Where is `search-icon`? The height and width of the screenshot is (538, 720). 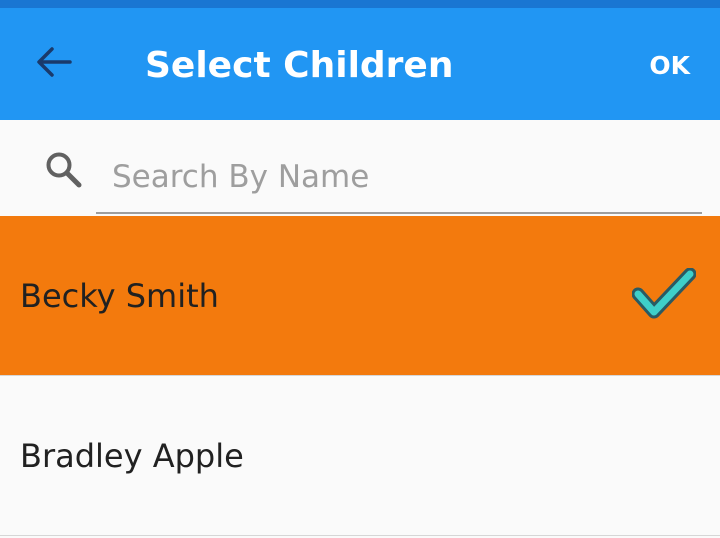 search-icon is located at coordinates (64, 170).